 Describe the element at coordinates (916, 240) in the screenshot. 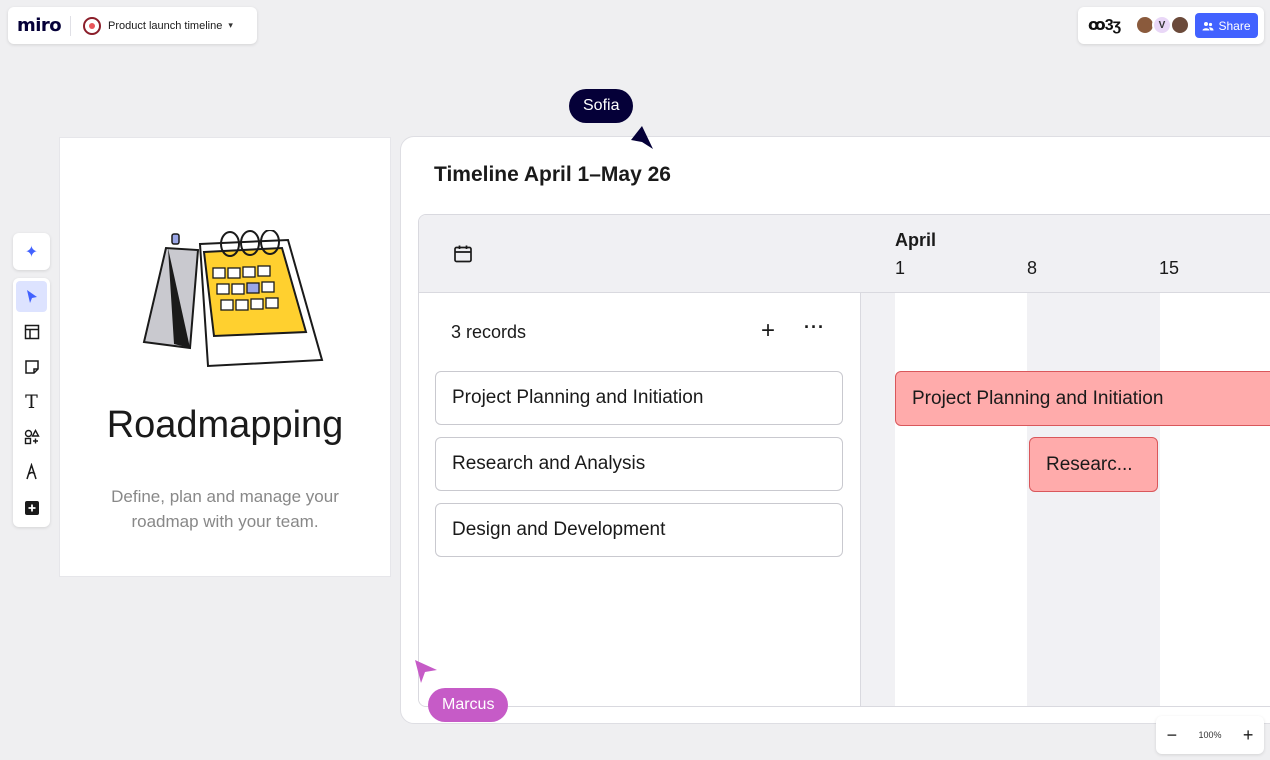

I see `month-label: April` at that location.